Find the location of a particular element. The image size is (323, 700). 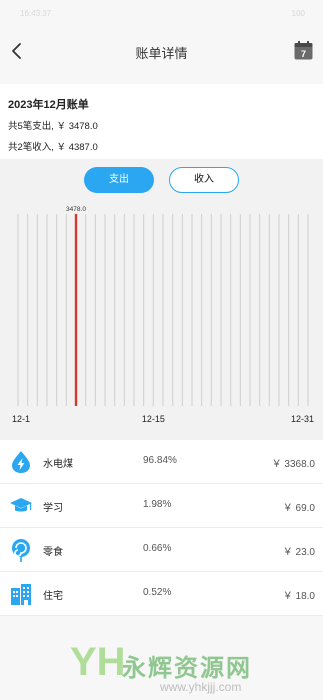

expense-tab-button: 支出 is located at coordinates (119, 180).